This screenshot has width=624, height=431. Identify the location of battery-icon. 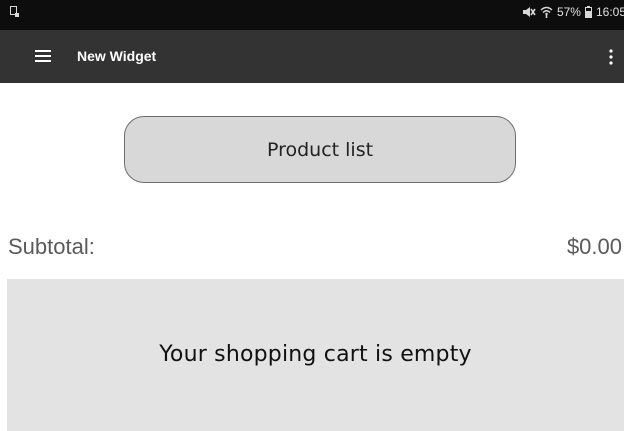
(588, 12).